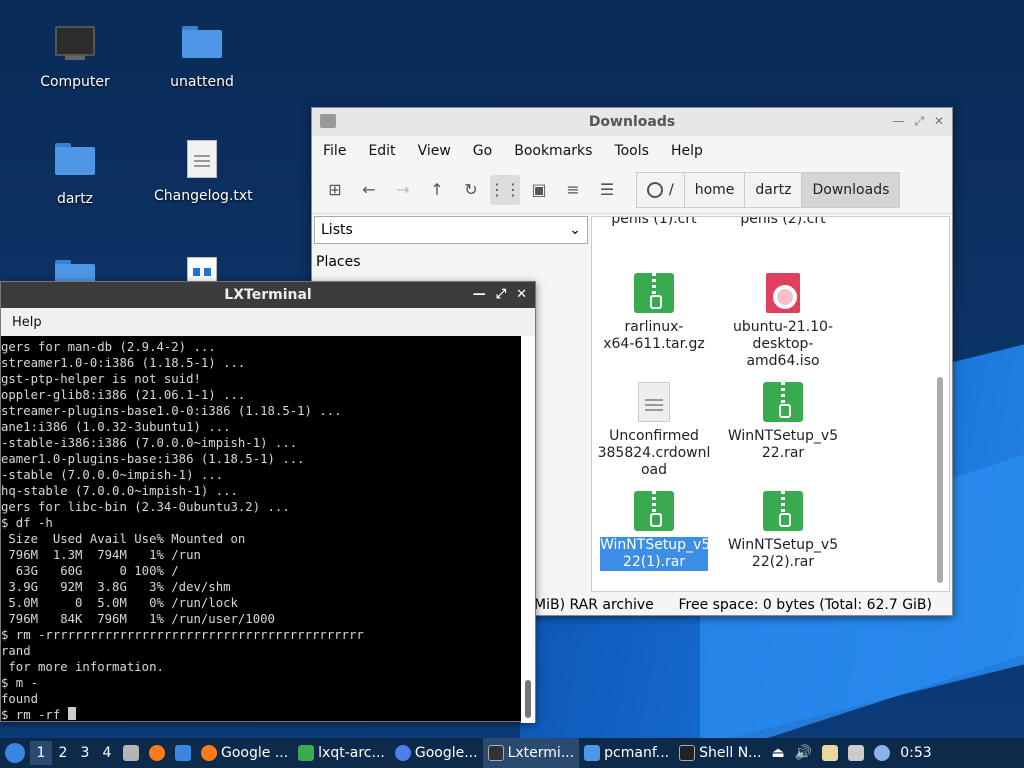 This screenshot has width=1024, height=768. Describe the element at coordinates (75, 82) in the screenshot. I see `desktop-icon-label: Computer` at that location.